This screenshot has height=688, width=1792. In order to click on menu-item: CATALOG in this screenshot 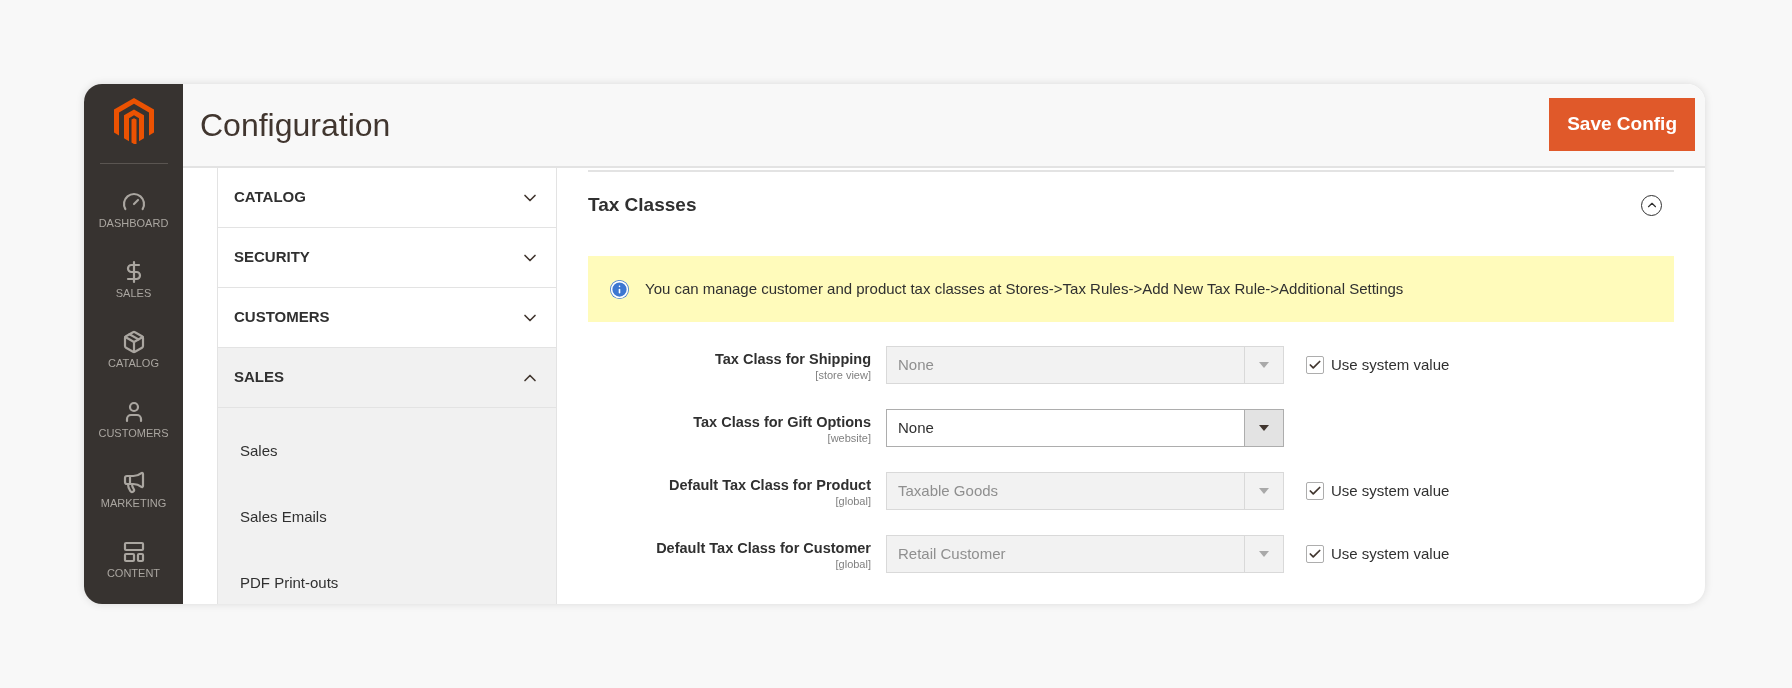, I will do `click(133, 349)`.